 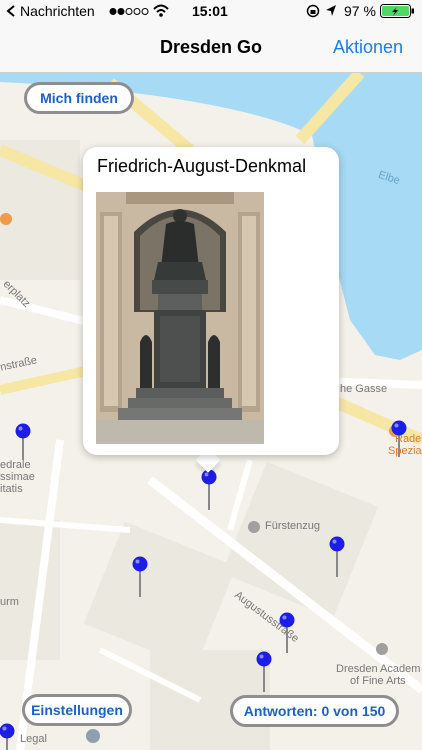 What do you see at coordinates (313, 11) in the screenshot?
I see `orientation-lock-icon` at bounding box center [313, 11].